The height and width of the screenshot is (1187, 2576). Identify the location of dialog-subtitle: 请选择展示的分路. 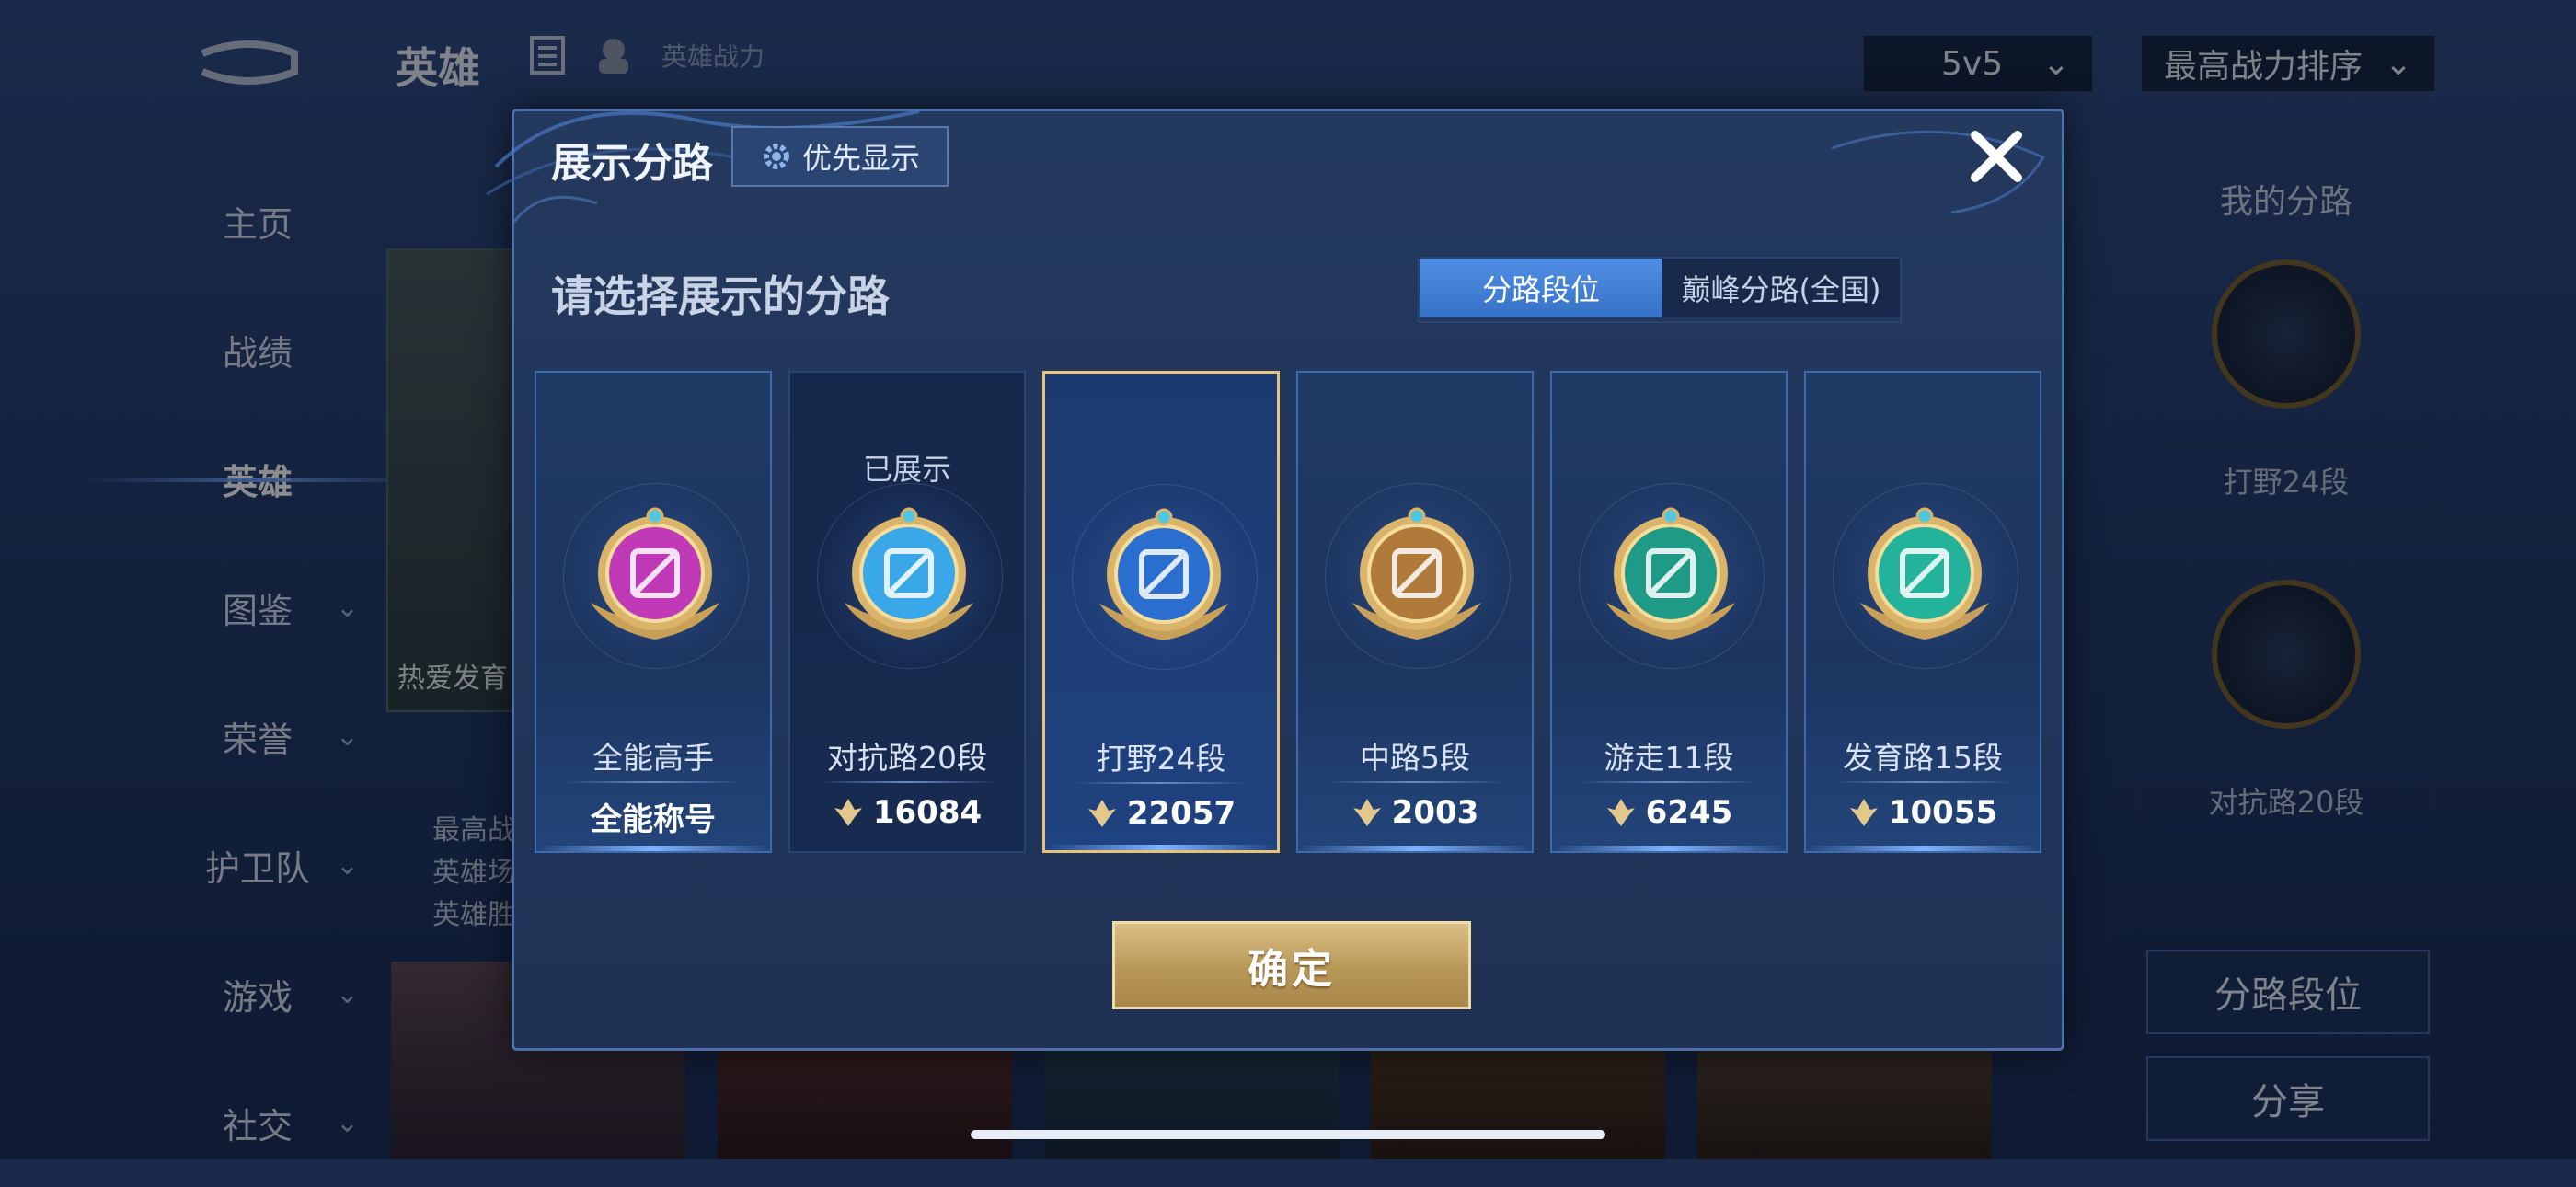
(720, 296).